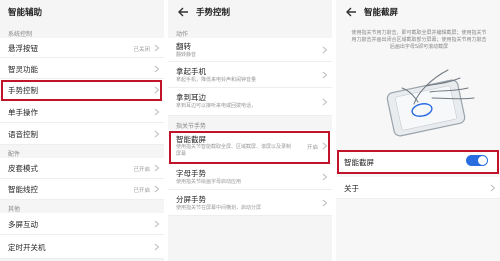 Image resolution: width=500 pixels, height=261 pixels. I want to click on settings-item-smart-screenshot: 智能截屏 使用指关节智能截取全屏、区域截屏、滚屏以及录制屏幕 开启, so click(250, 147).